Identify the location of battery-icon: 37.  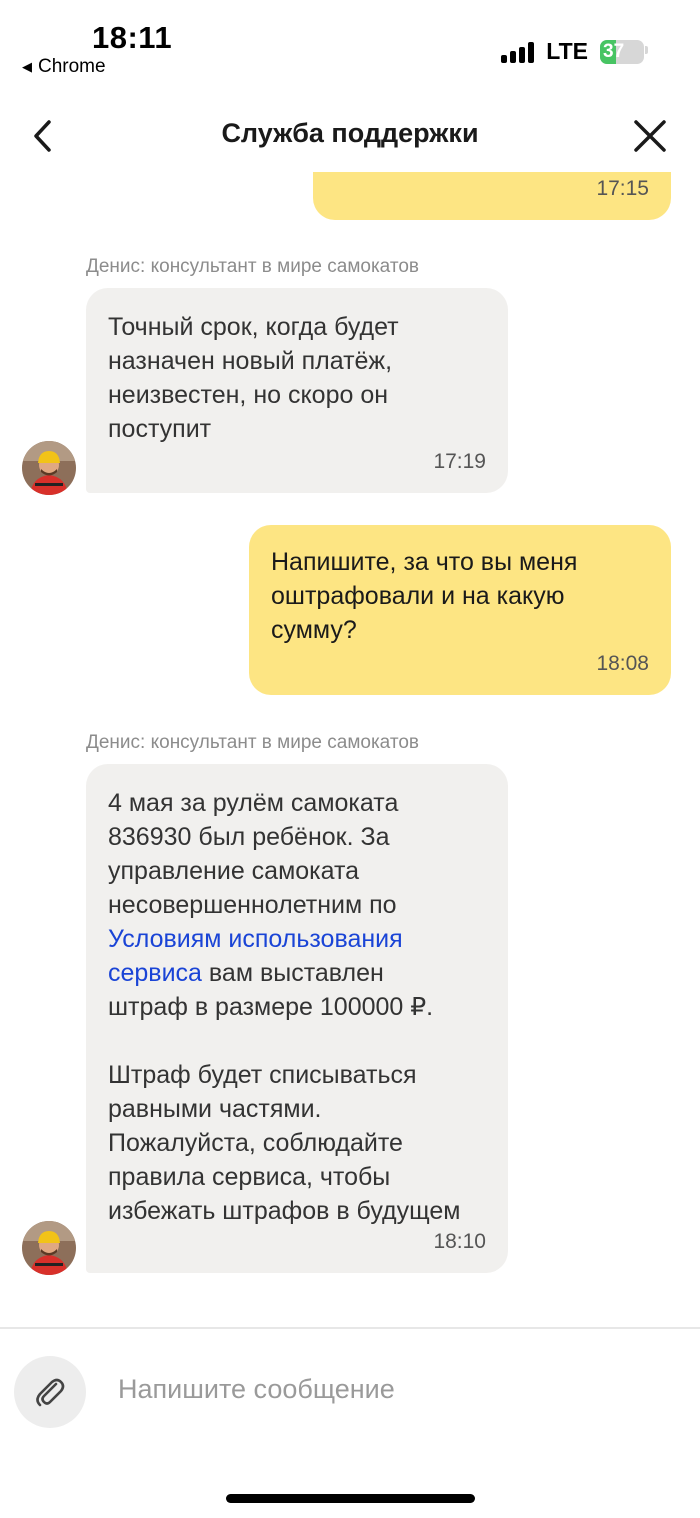
(622, 51).